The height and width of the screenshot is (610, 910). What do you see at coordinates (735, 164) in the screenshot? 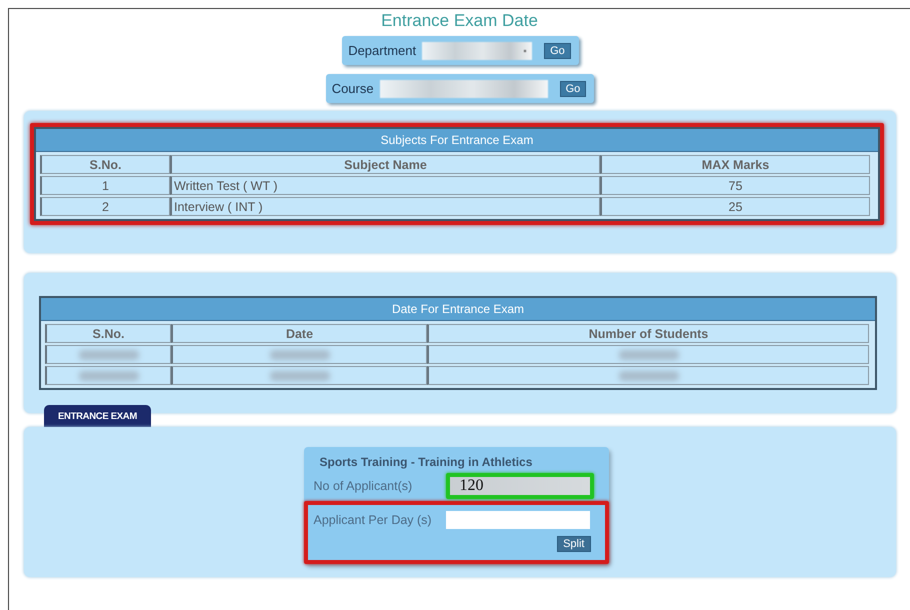
I see `column-header: MAX Marks` at bounding box center [735, 164].